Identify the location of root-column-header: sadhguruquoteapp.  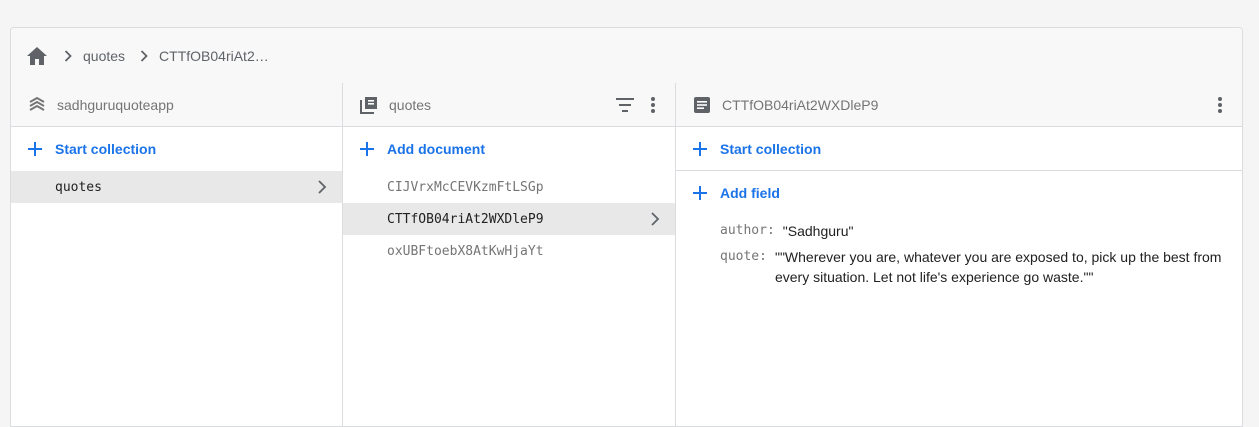
(176, 105).